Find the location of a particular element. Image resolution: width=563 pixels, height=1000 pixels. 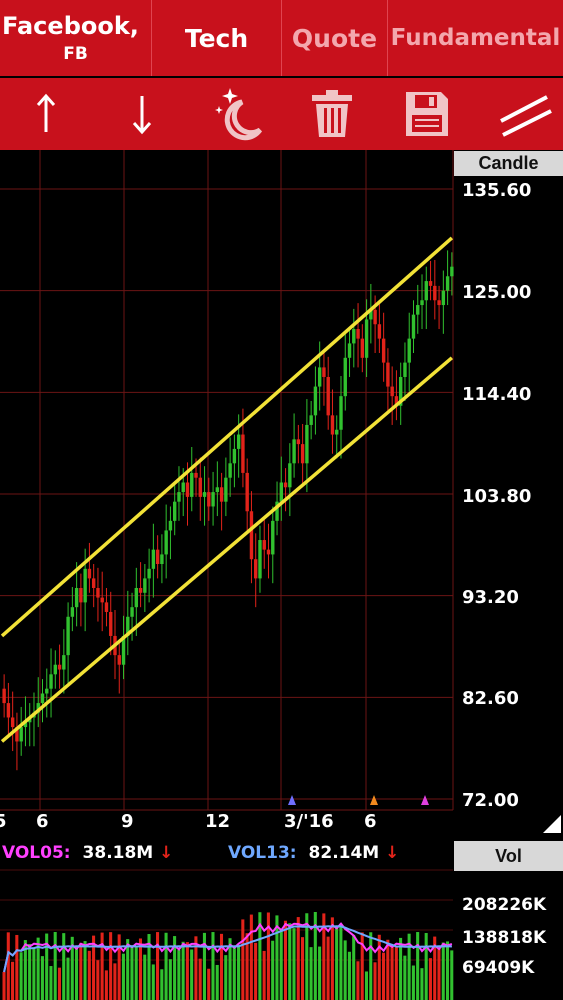

arrow-down-icon is located at coordinates (142, 114).